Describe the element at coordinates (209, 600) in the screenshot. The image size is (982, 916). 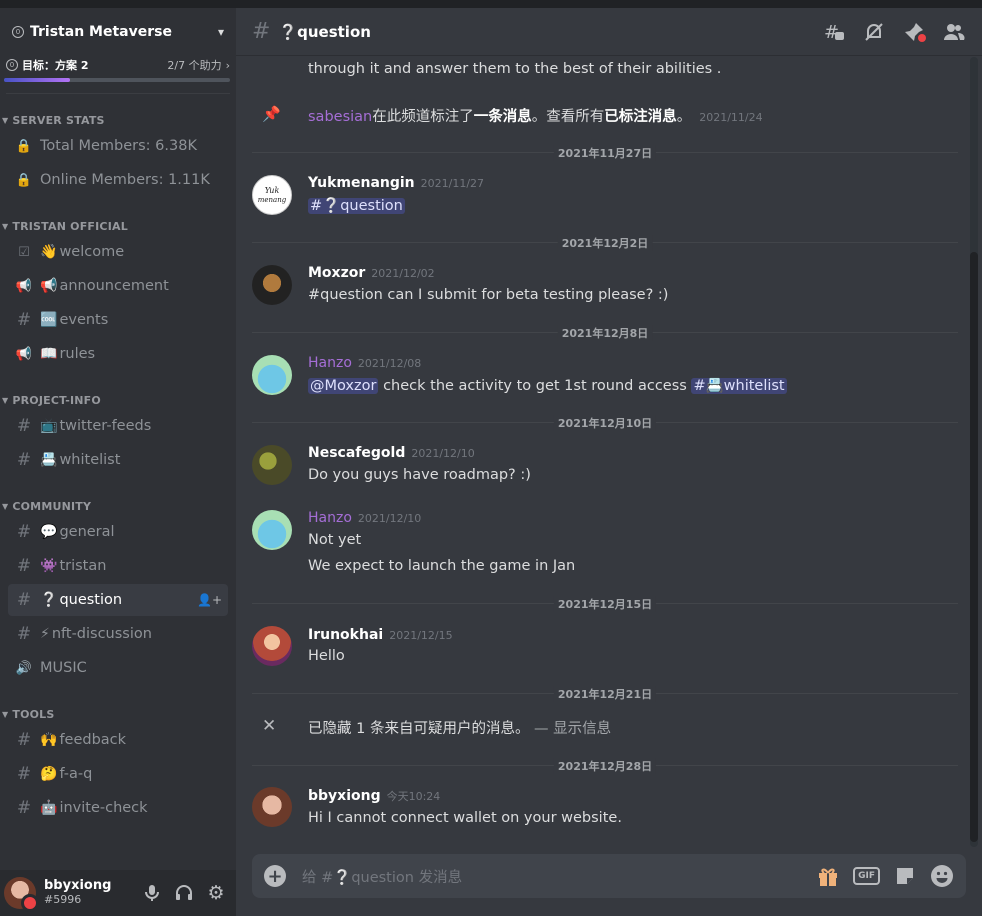
I see `create-invite-icon: 👤+` at that location.